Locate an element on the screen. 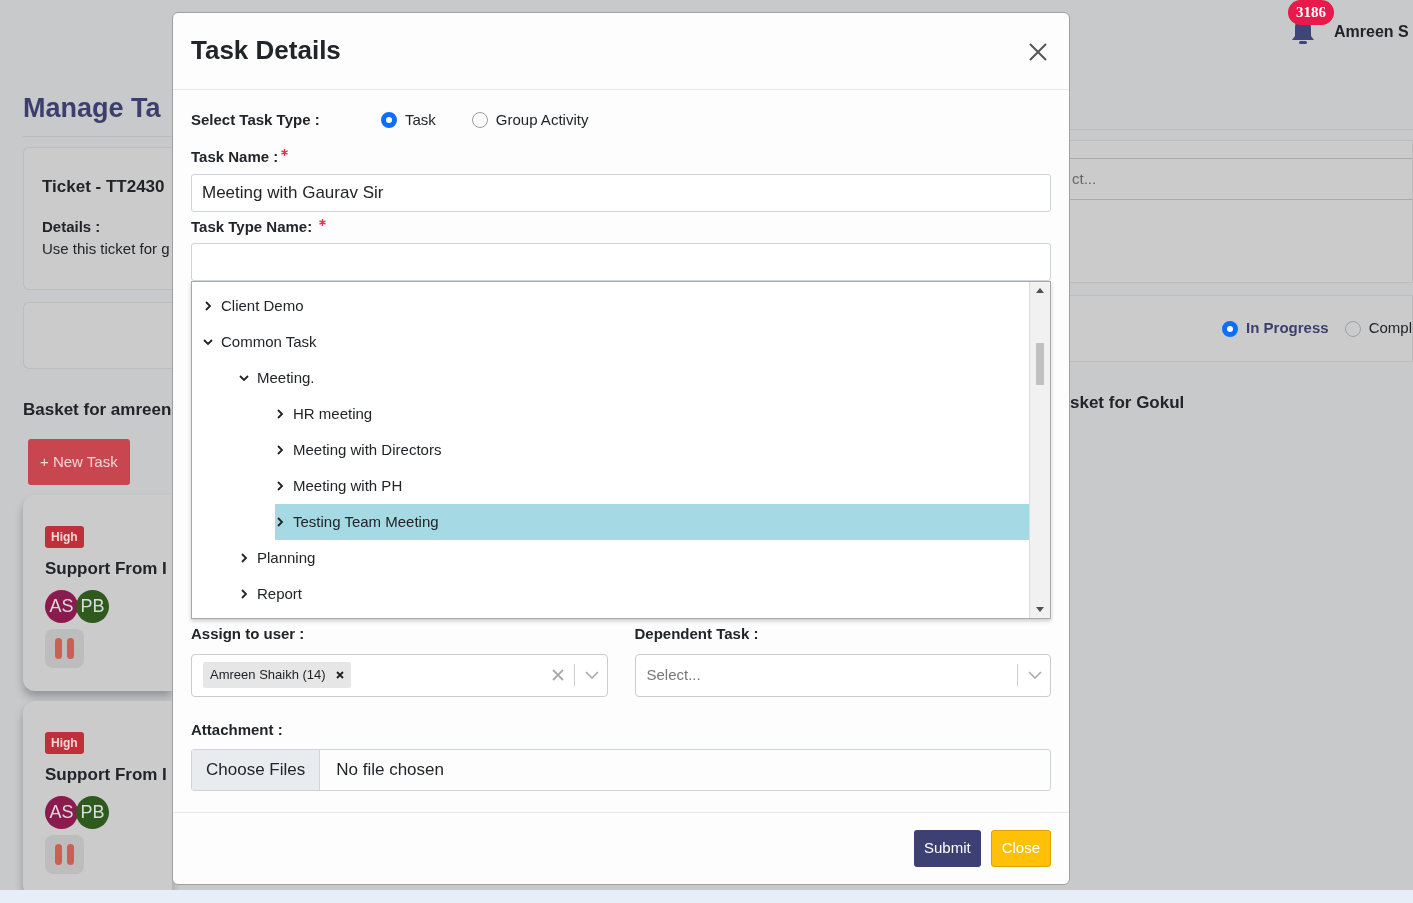 The image size is (1413, 903). dialog-title: Task Details is located at coordinates (266, 51).